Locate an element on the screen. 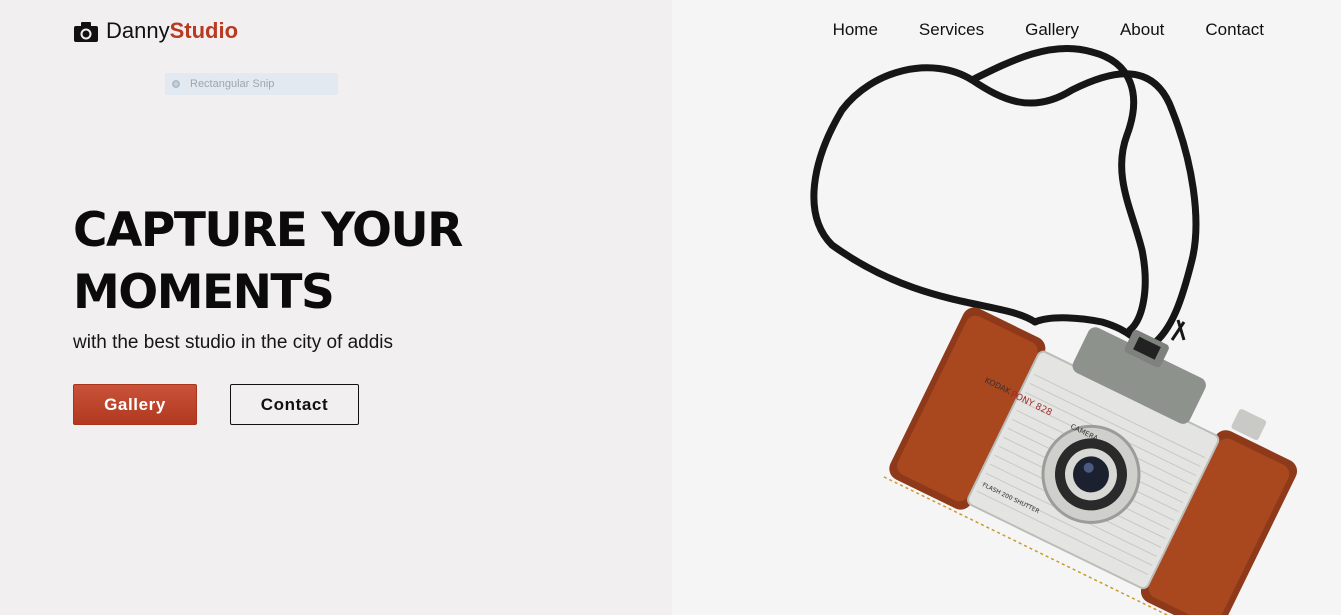 The height and width of the screenshot is (615, 1341). main-nav: Home Services Gallery About Contact is located at coordinates (1048, 30).